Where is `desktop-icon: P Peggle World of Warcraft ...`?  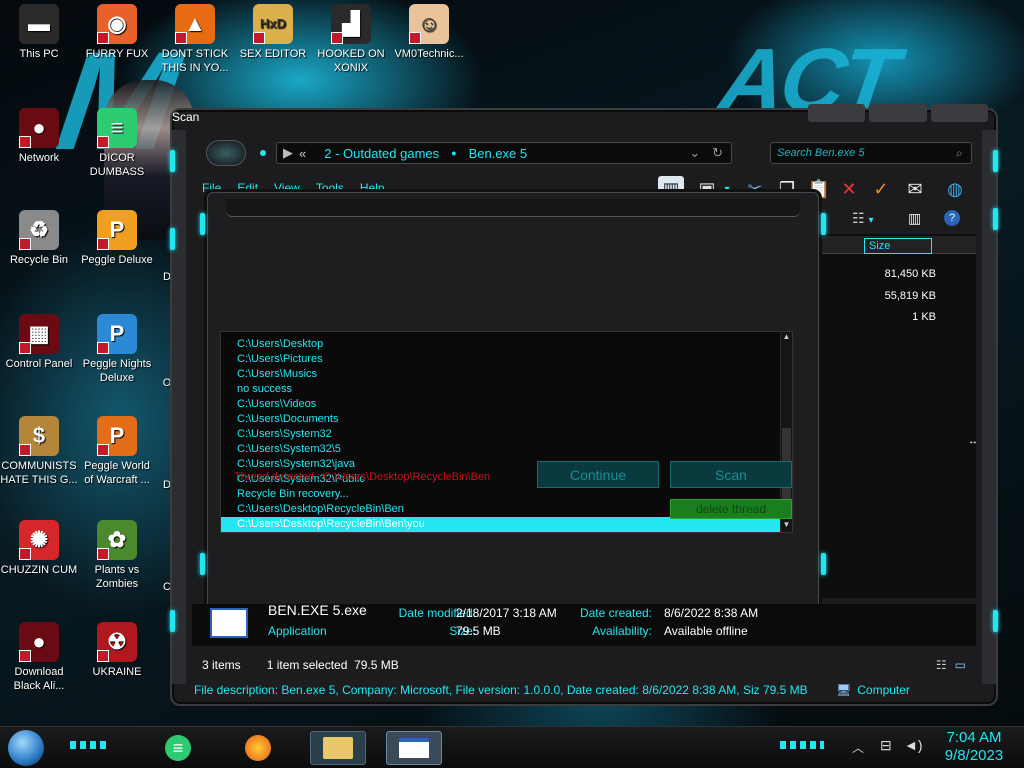 desktop-icon: P Peggle World of Warcraft ... is located at coordinates (117, 451).